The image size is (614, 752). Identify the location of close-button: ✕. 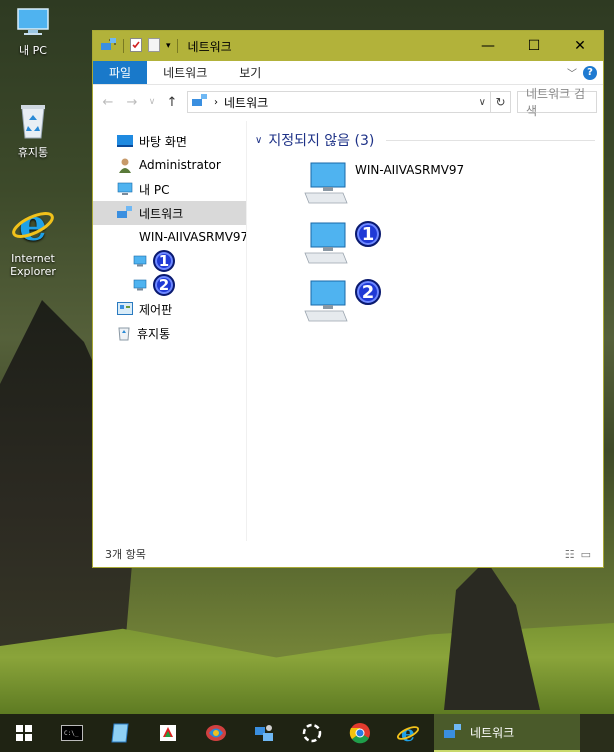
(580, 46).